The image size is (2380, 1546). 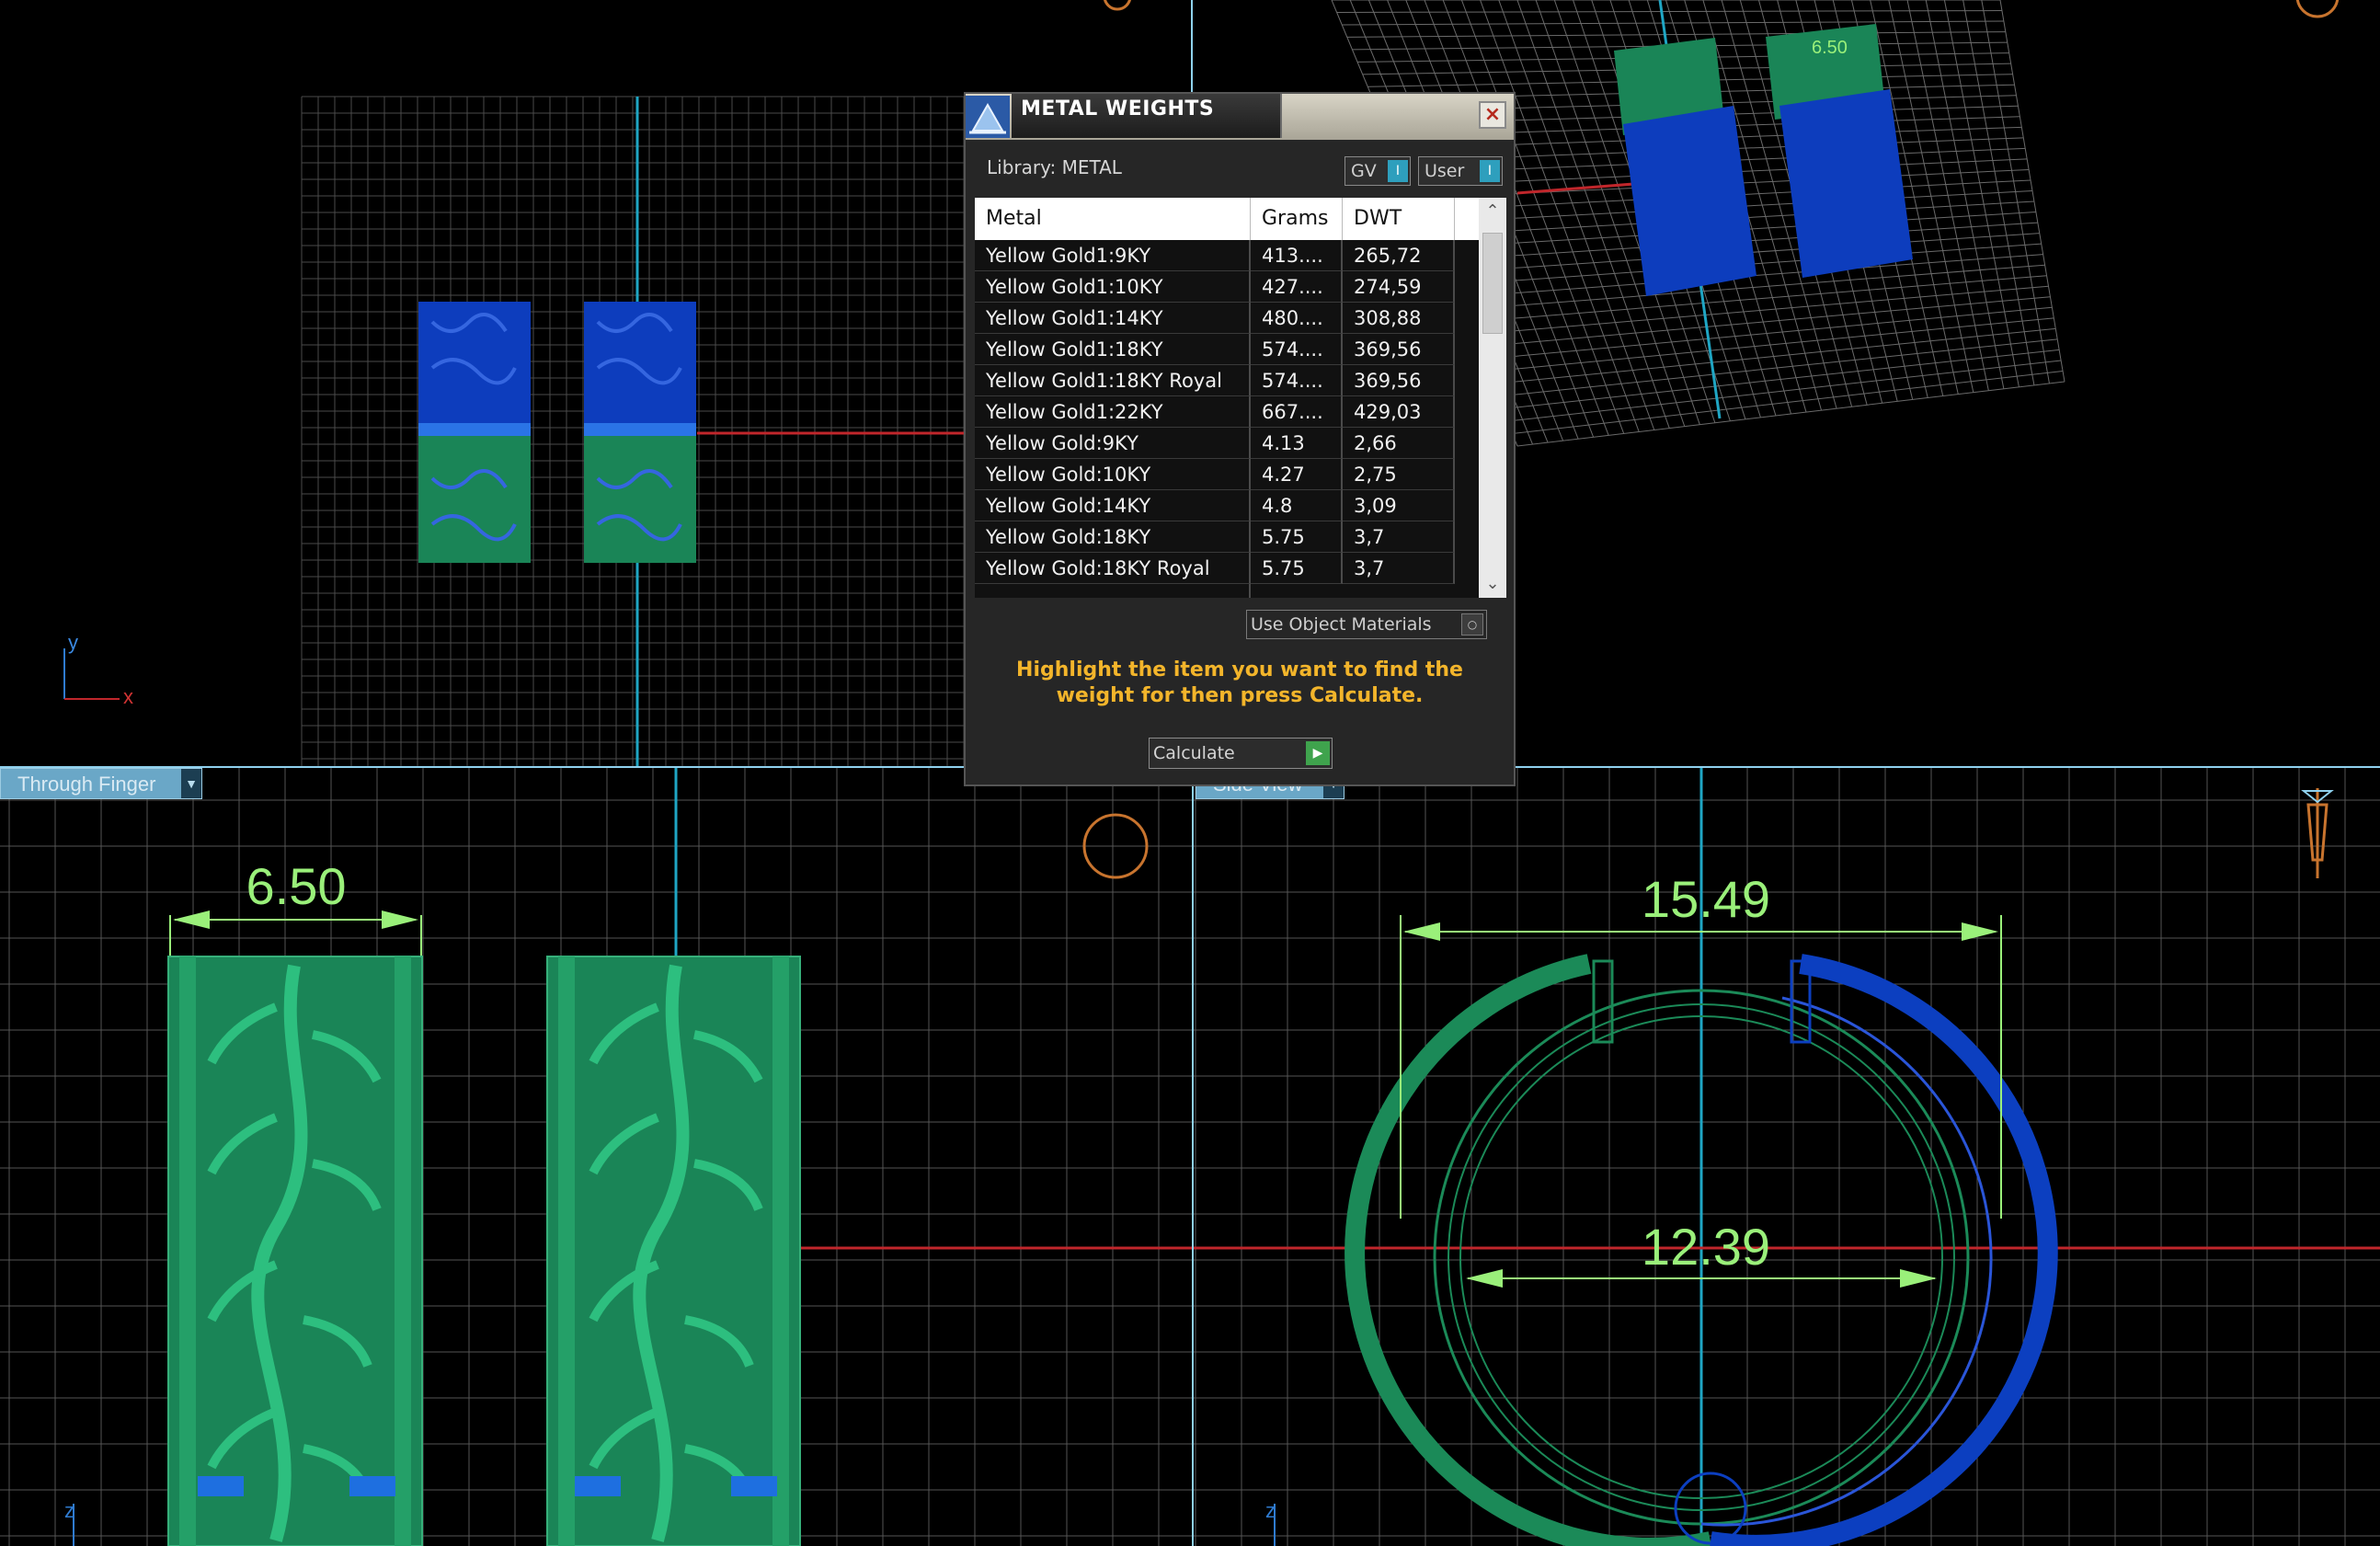 What do you see at coordinates (1113, 475) in the screenshot?
I see `cell-metal: Yellow Gold:10KY` at bounding box center [1113, 475].